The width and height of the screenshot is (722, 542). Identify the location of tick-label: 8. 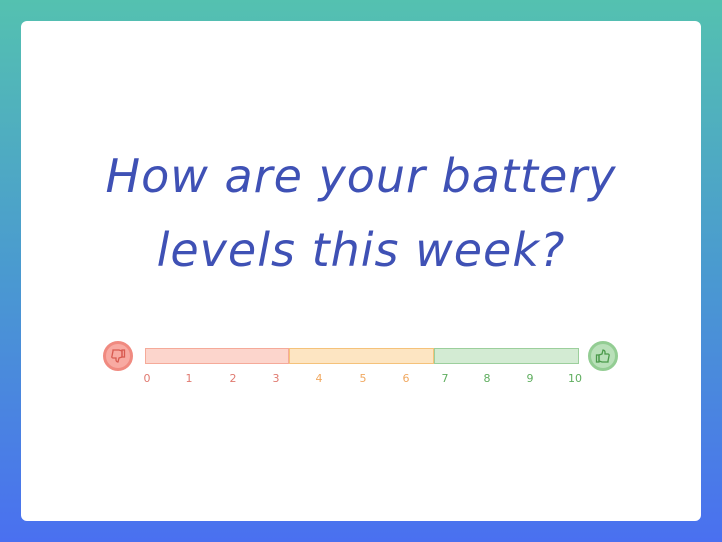
(487, 378).